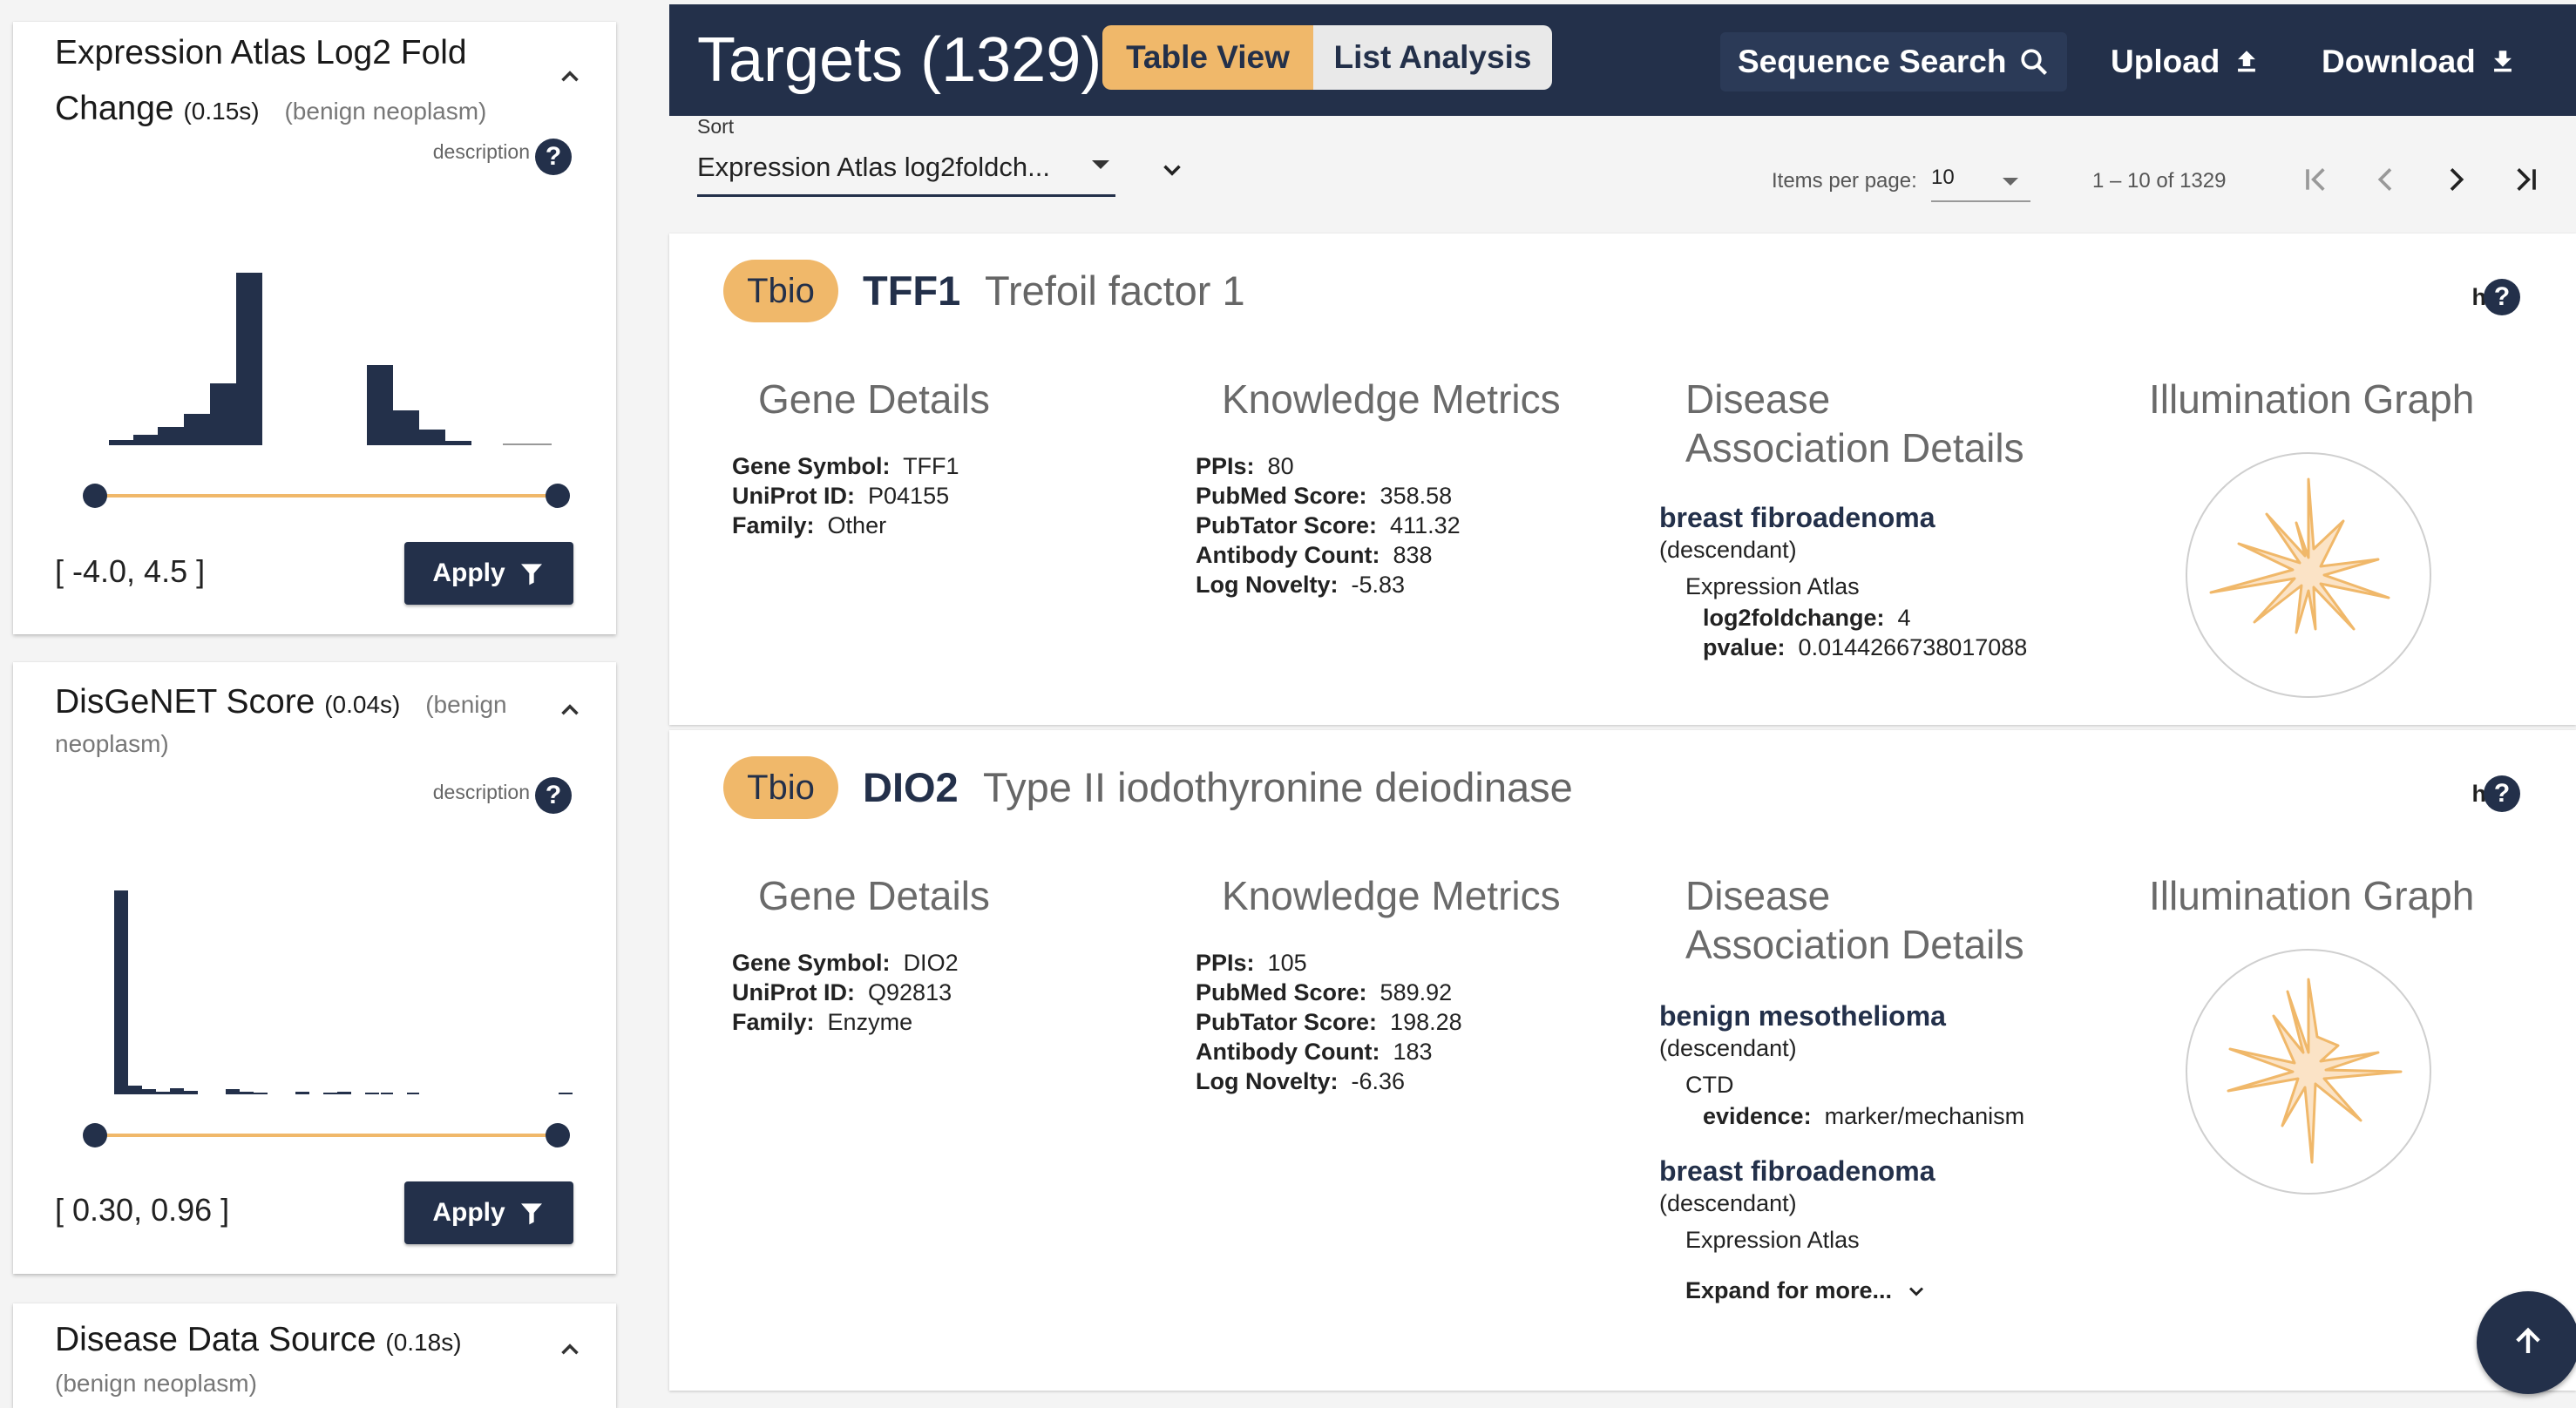 Image resolution: width=2576 pixels, height=1408 pixels. What do you see at coordinates (2186, 61) in the screenshot?
I see `upload-button: Upload` at bounding box center [2186, 61].